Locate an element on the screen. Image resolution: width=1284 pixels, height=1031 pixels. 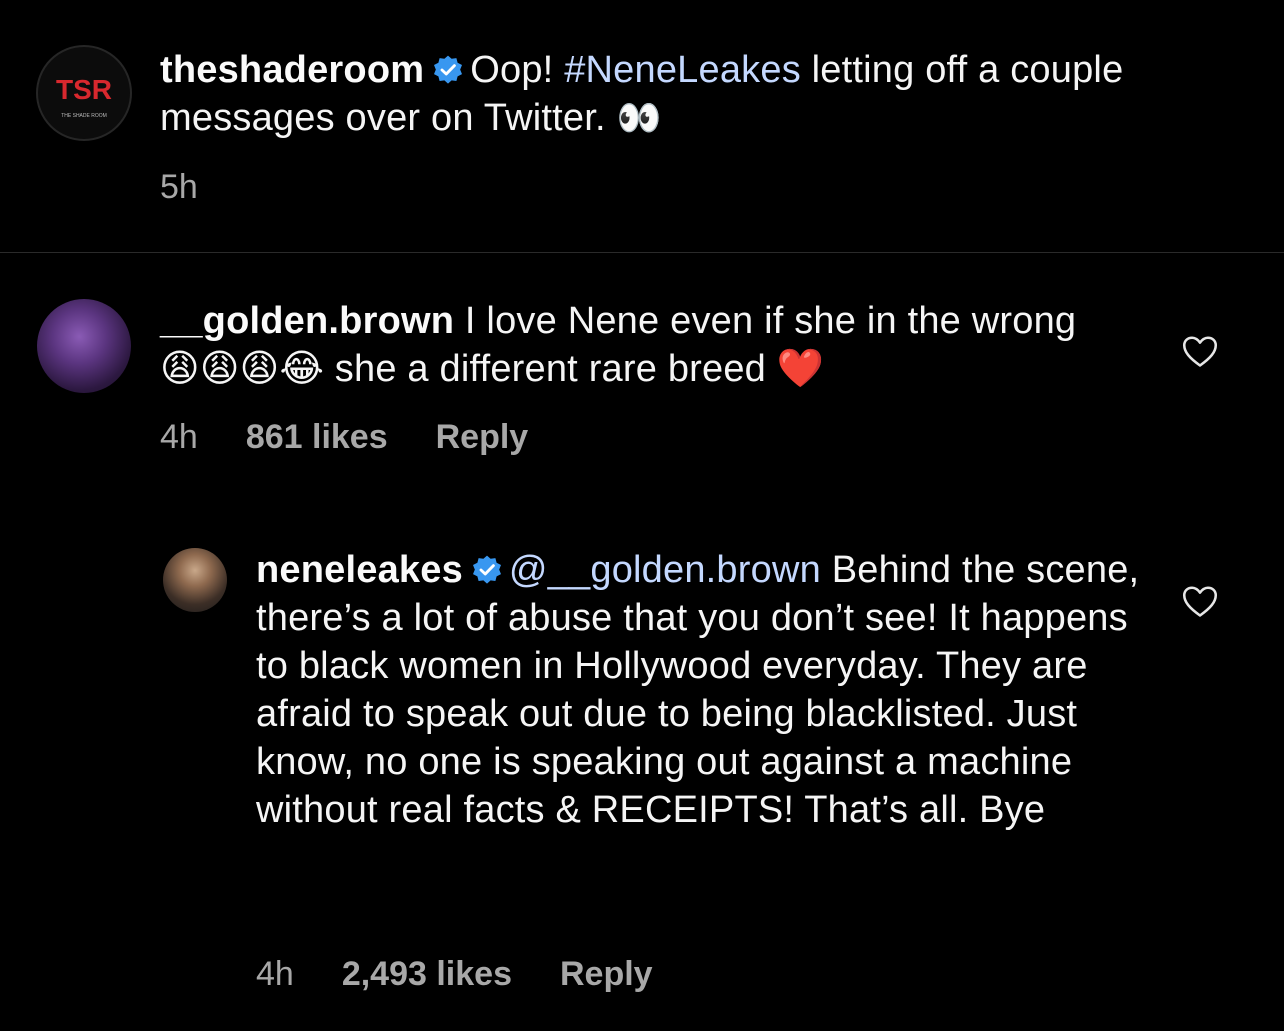
reply-meta: 4h 2,493 likes Reply is located at coordinates (454, 974).